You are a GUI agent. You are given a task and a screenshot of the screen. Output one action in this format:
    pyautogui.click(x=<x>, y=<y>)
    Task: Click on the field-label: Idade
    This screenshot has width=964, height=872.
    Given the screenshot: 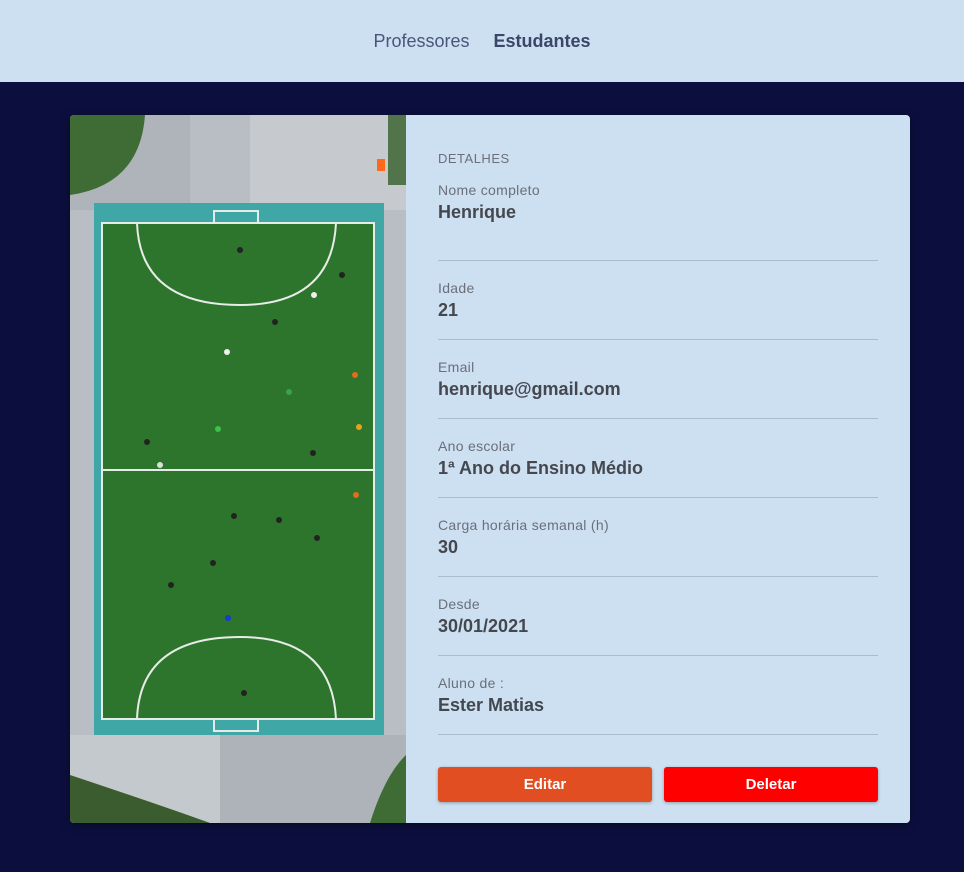 What is the action you would take?
    pyautogui.click(x=456, y=288)
    